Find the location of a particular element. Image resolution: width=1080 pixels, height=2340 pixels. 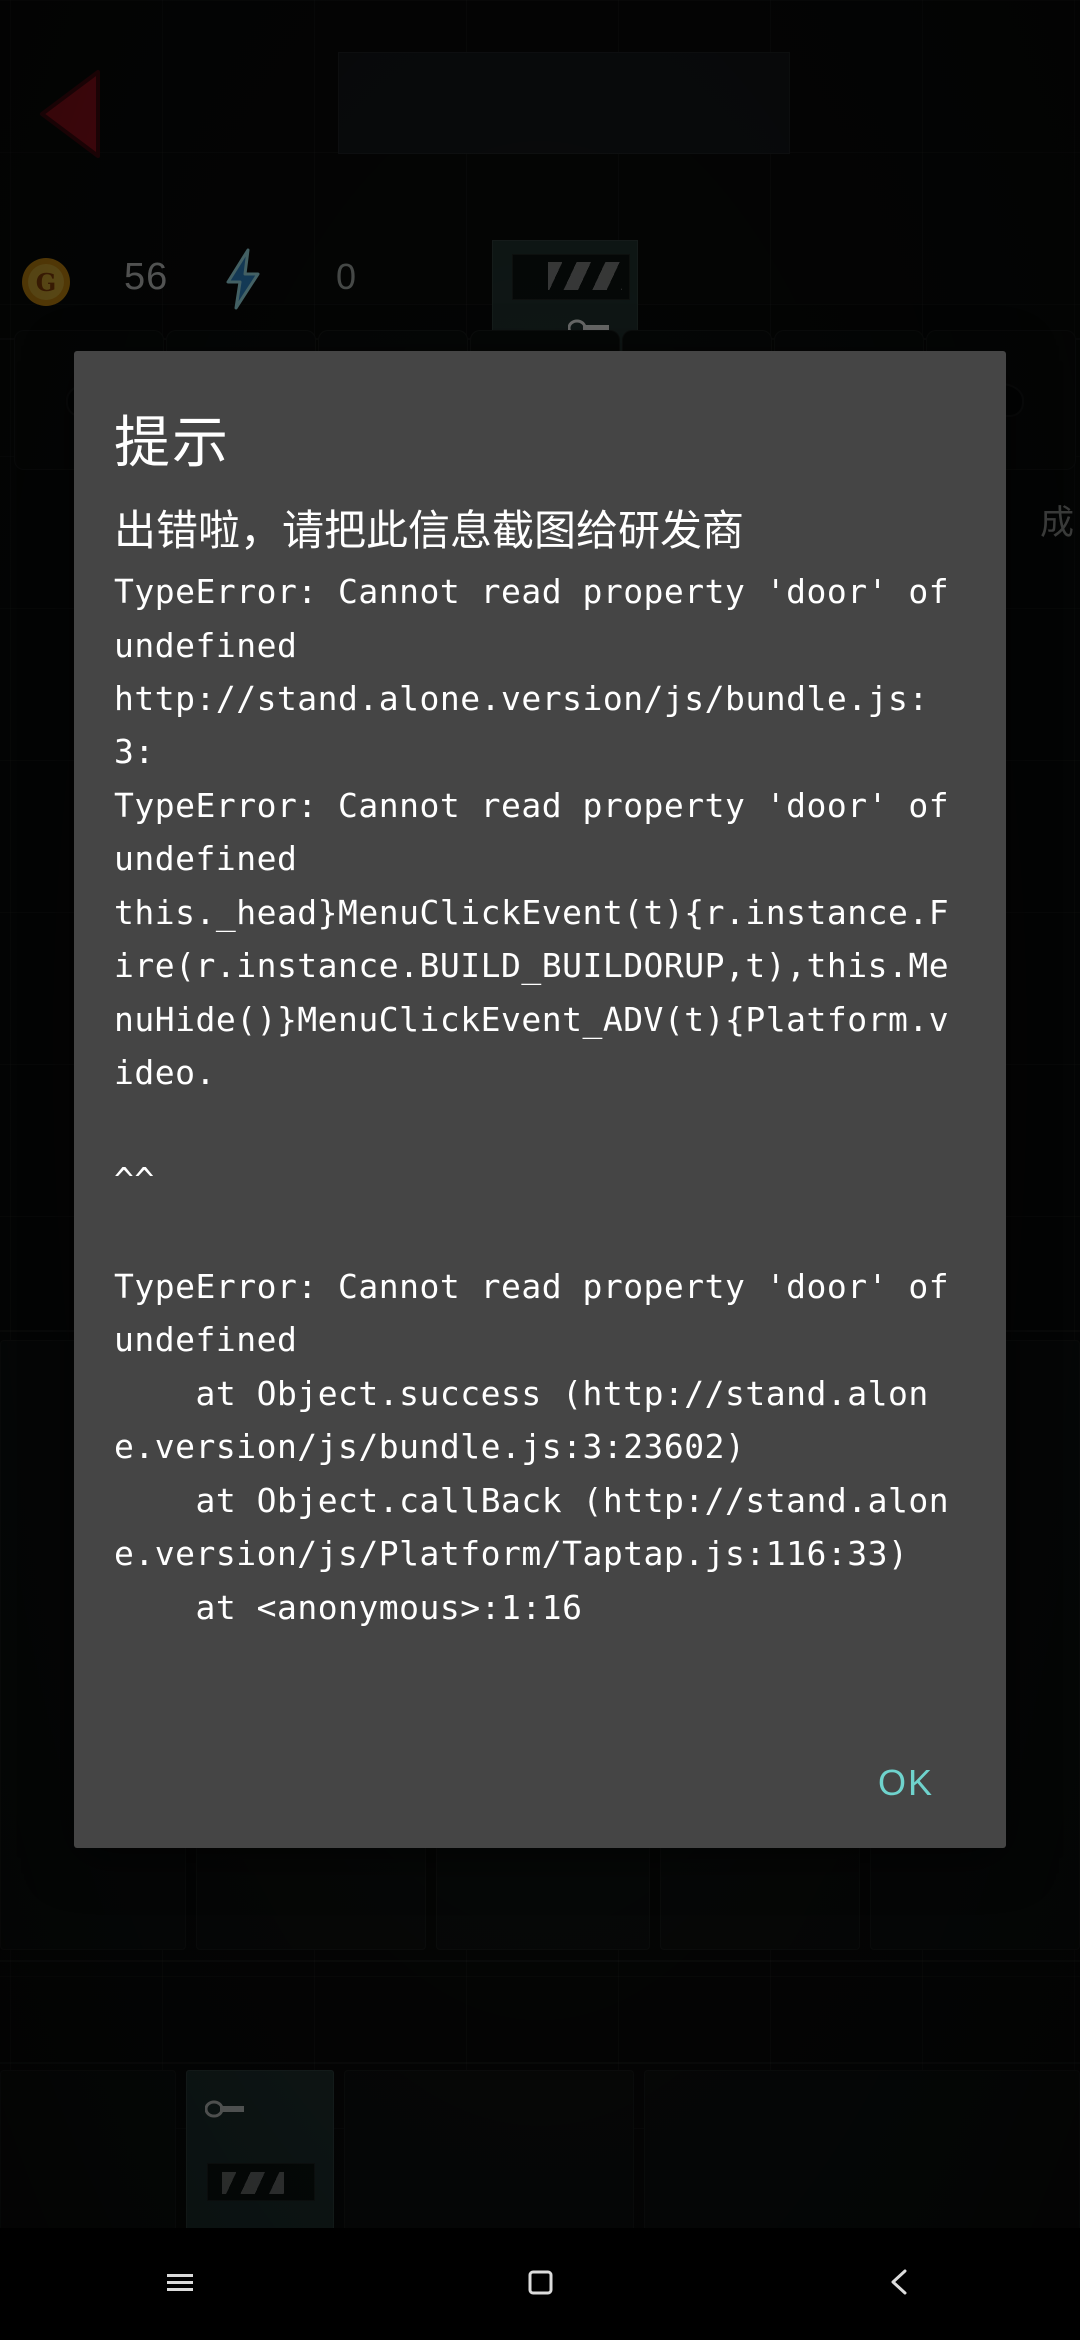

back-chevron-icon is located at coordinates (900, 2284).